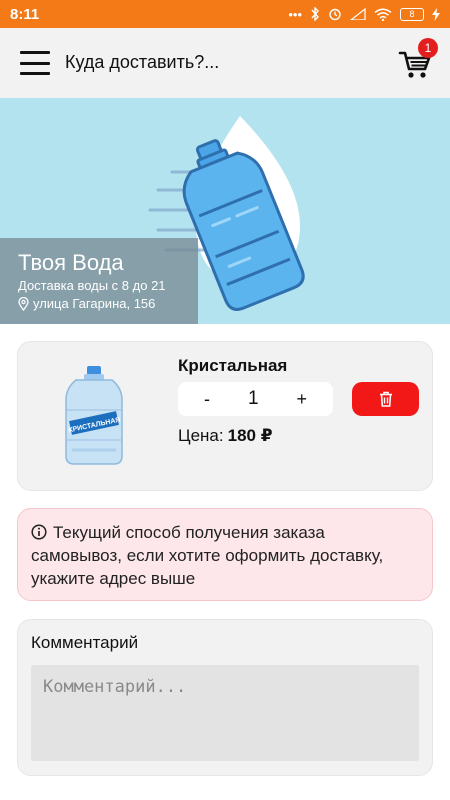  Describe the element at coordinates (412, 14) in the screenshot. I see `battery-icon: 8` at that location.